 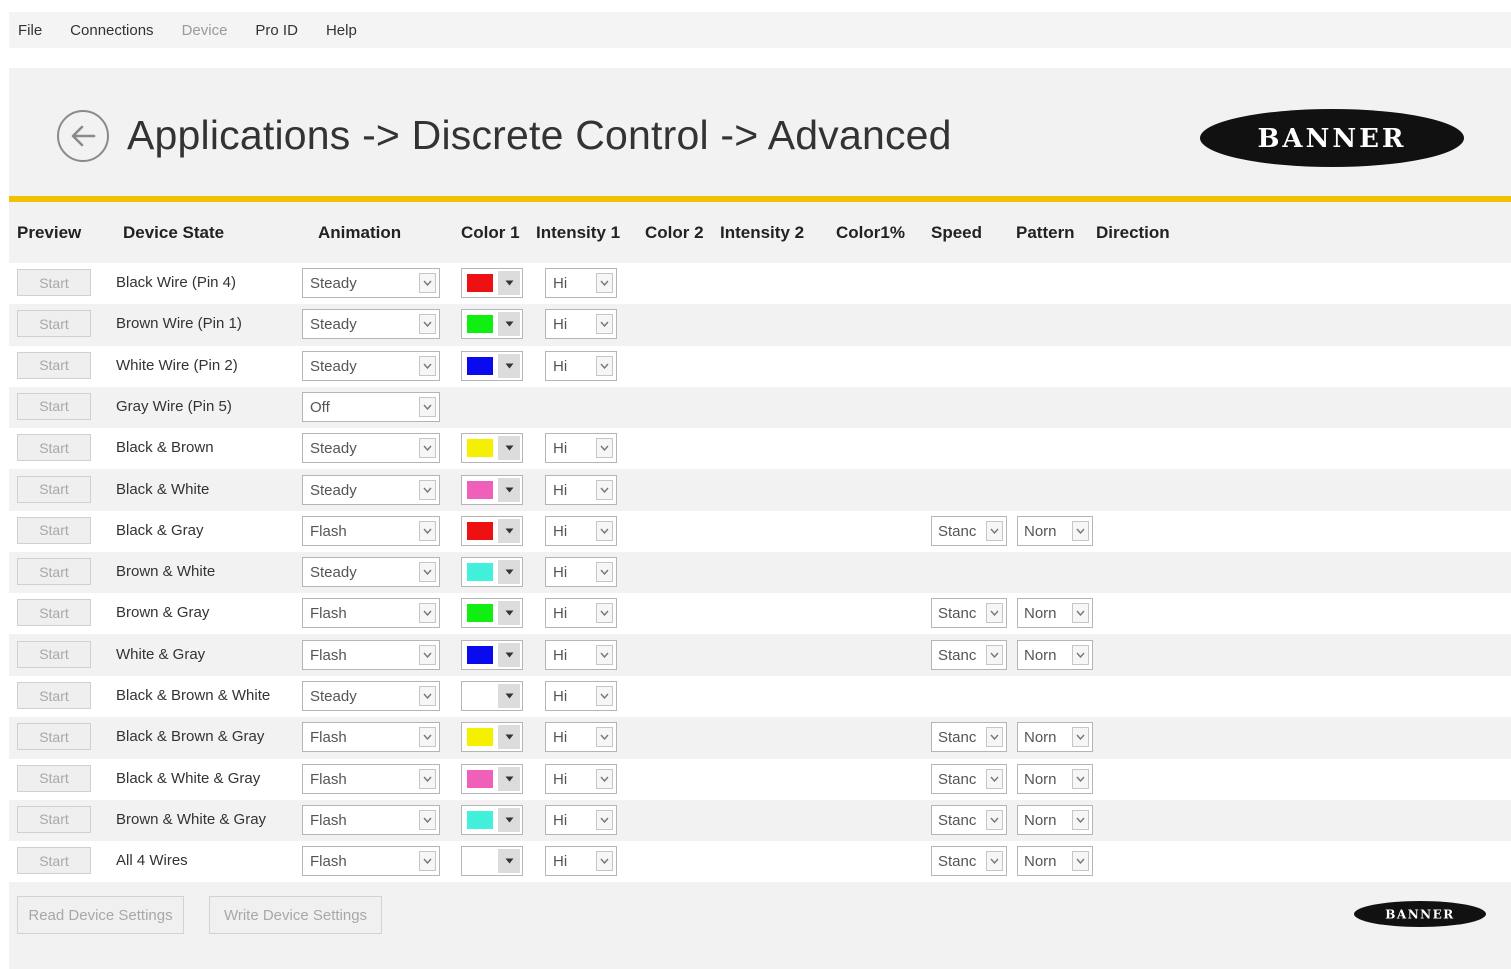 I want to click on menu-file: File, so click(x=30, y=30).